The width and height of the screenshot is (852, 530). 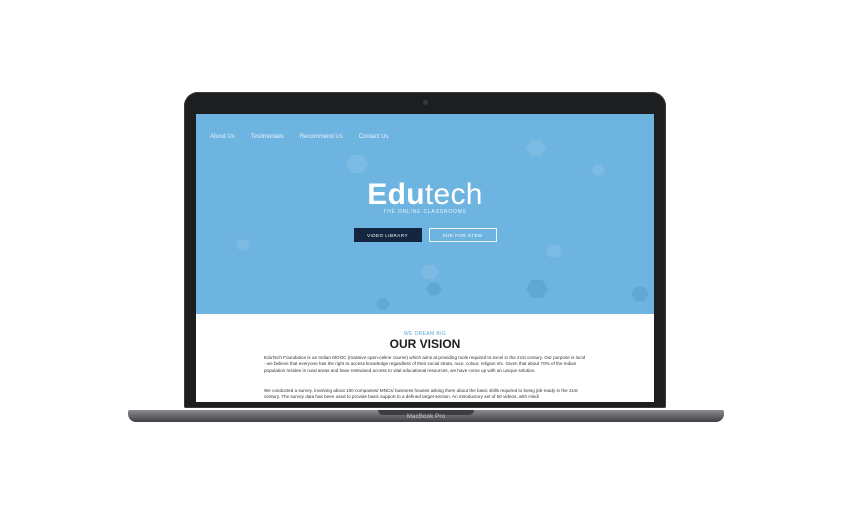 I want to click on logo-tagline: THE ONLINE CLASSROOMS, so click(x=425, y=212).